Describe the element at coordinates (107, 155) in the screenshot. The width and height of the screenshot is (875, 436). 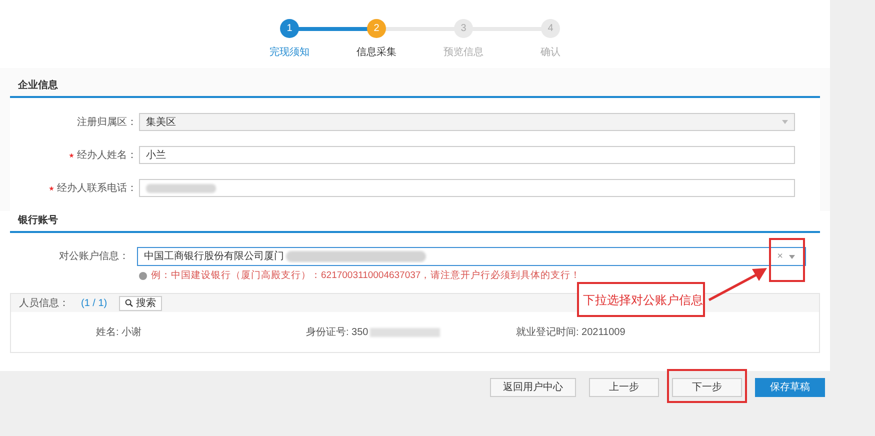
I see `field-label: 经办人姓名：` at that location.